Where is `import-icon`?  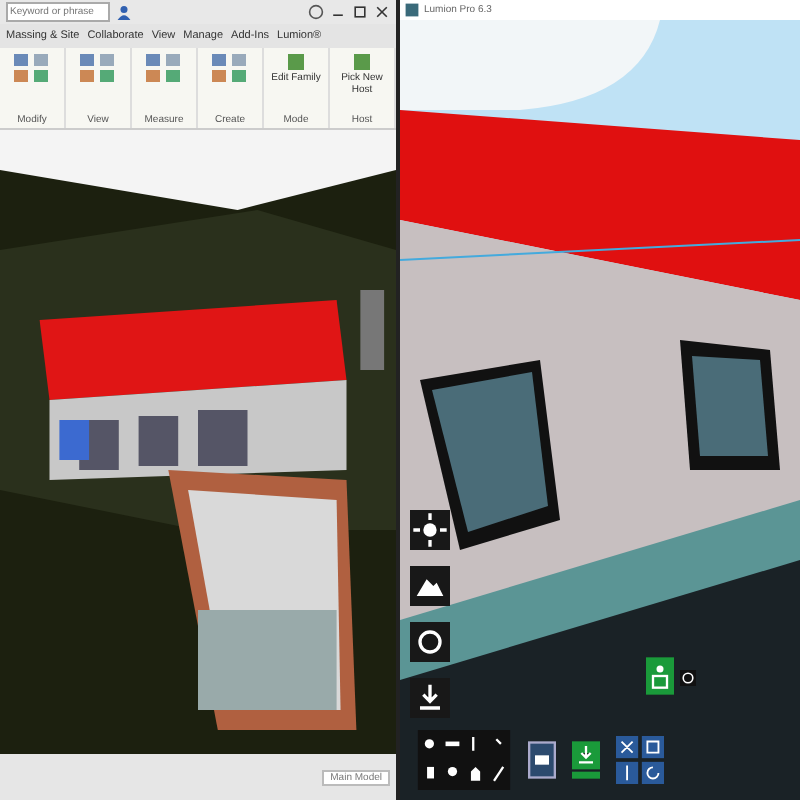
import-icon is located at coordinates (430, 698).